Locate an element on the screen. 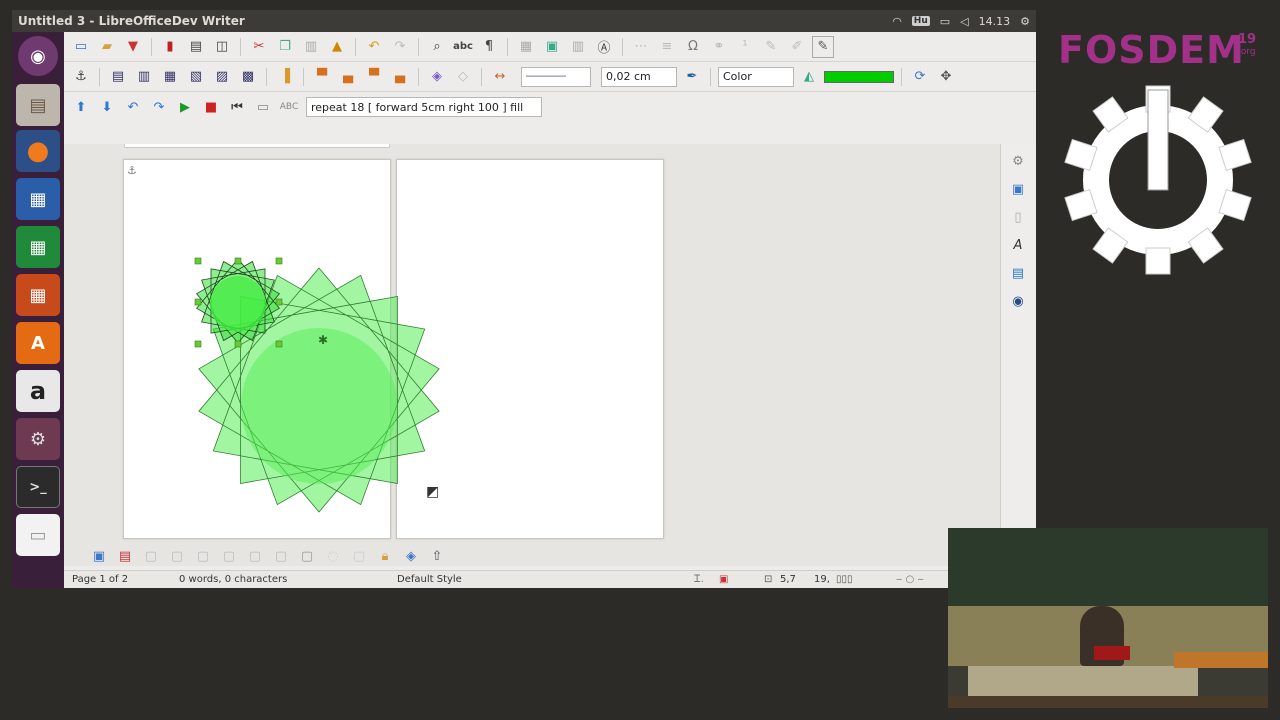 This screenshot has width=1280, height=720. lock-icon: 🔒︎ is located at coordinates (385, 556).